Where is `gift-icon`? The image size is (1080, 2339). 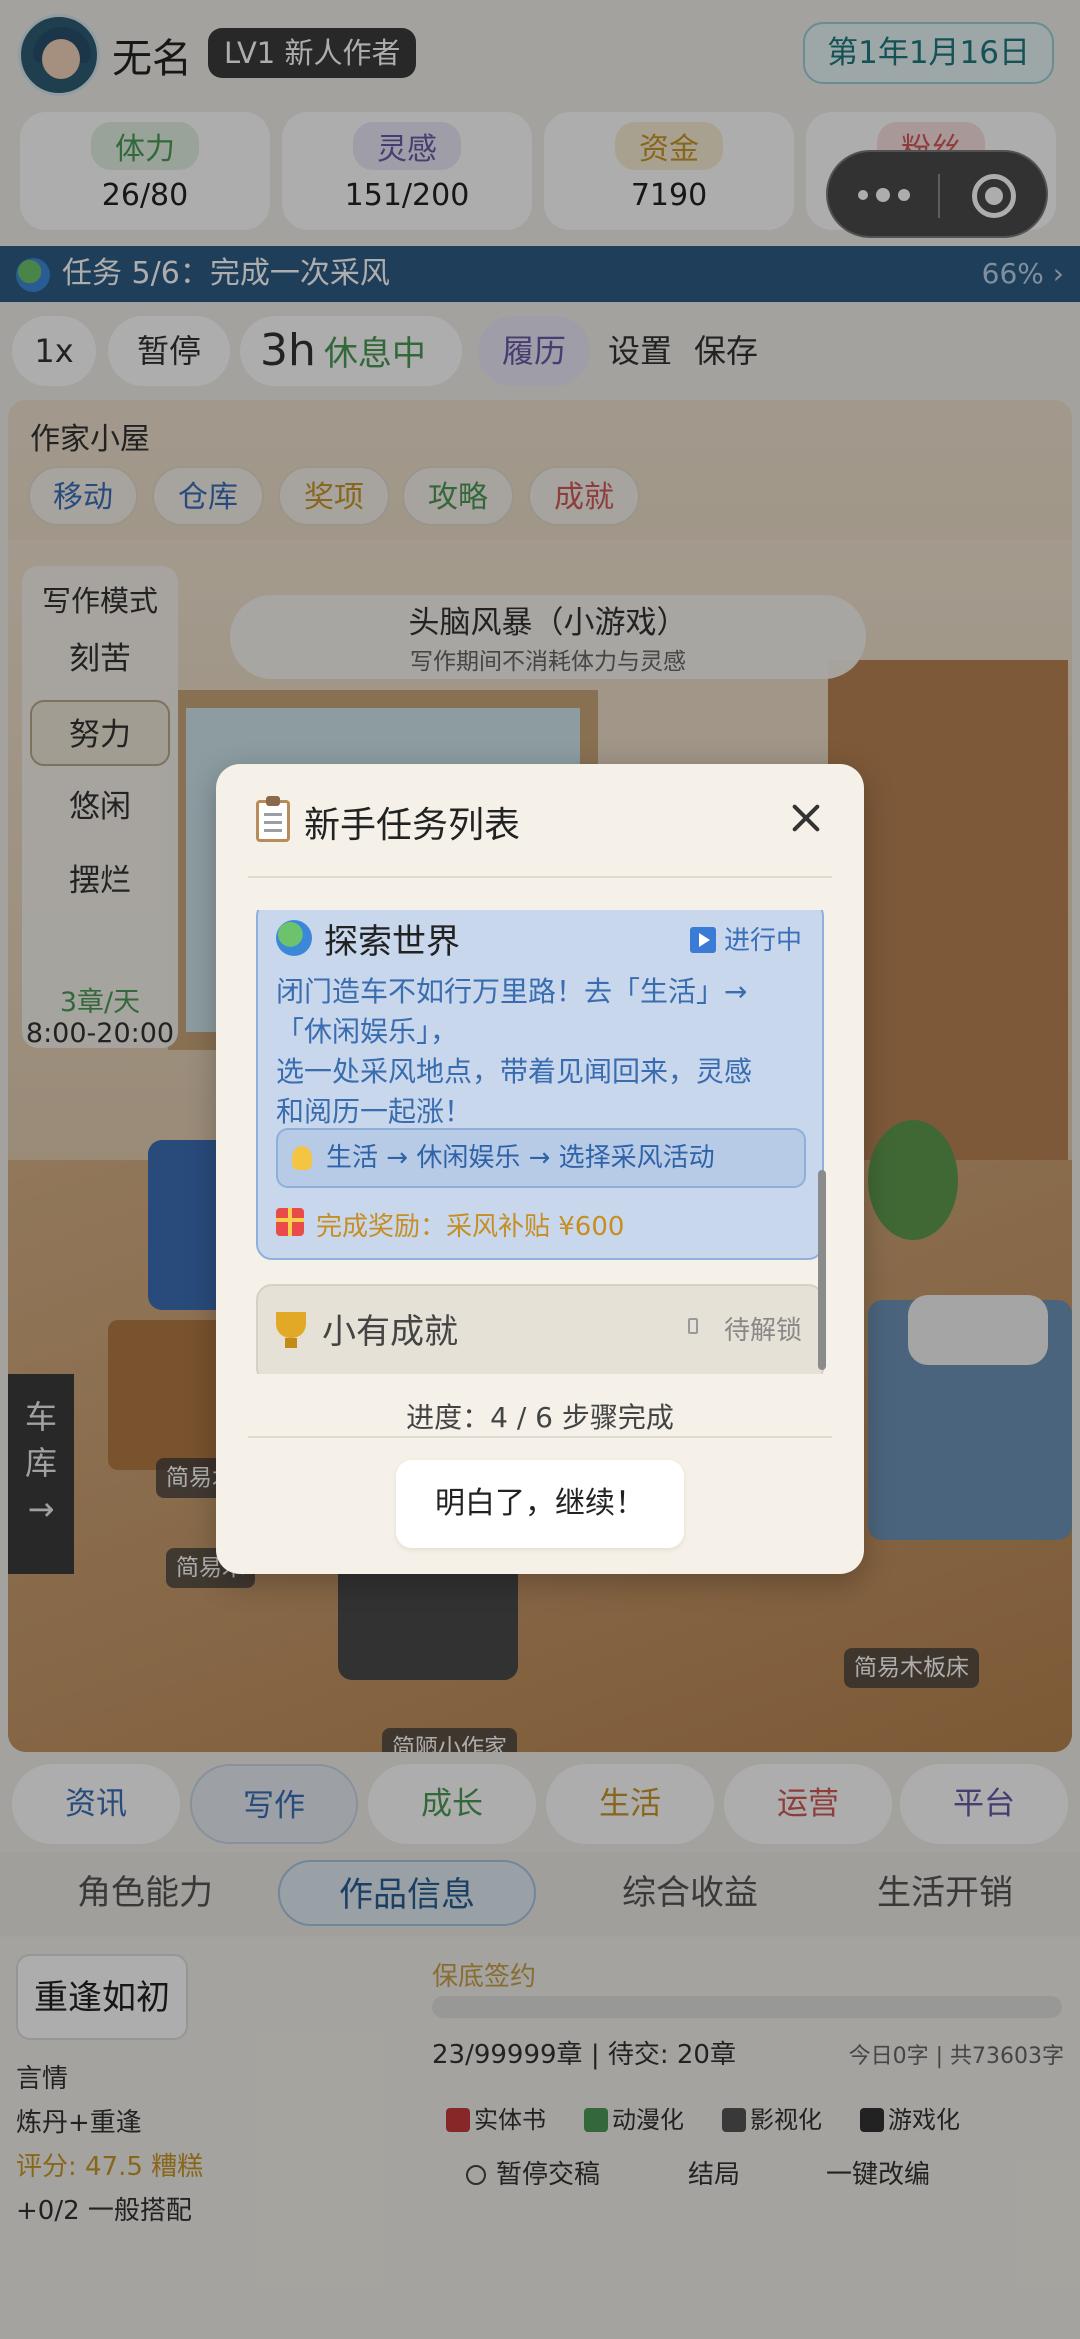 gift-icon is located at coordinates (290, 1222).